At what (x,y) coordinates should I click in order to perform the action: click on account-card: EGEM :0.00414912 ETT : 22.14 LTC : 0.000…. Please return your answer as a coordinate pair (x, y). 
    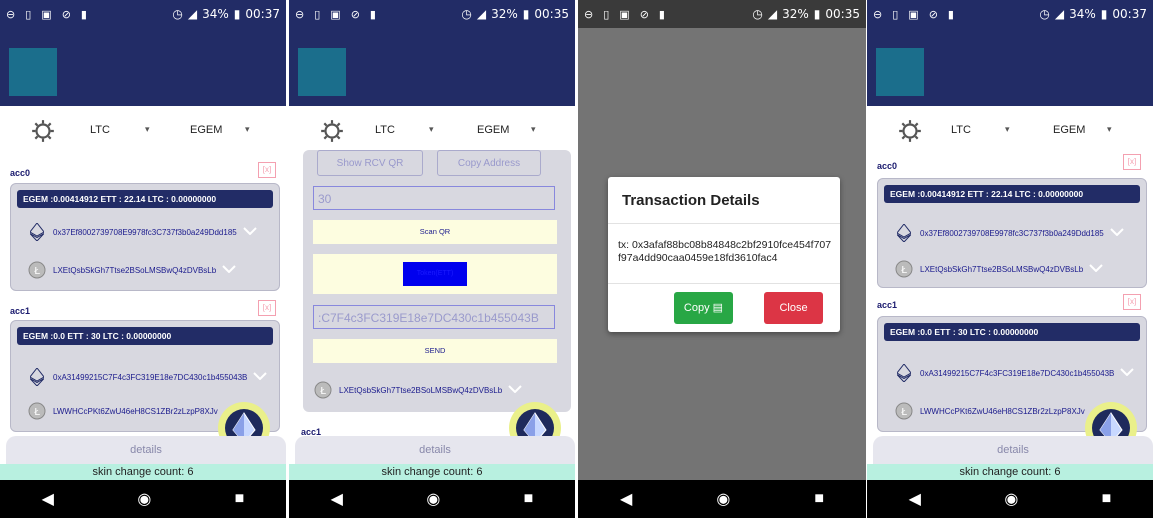
    Looking at the image, I should click on (145, 237).